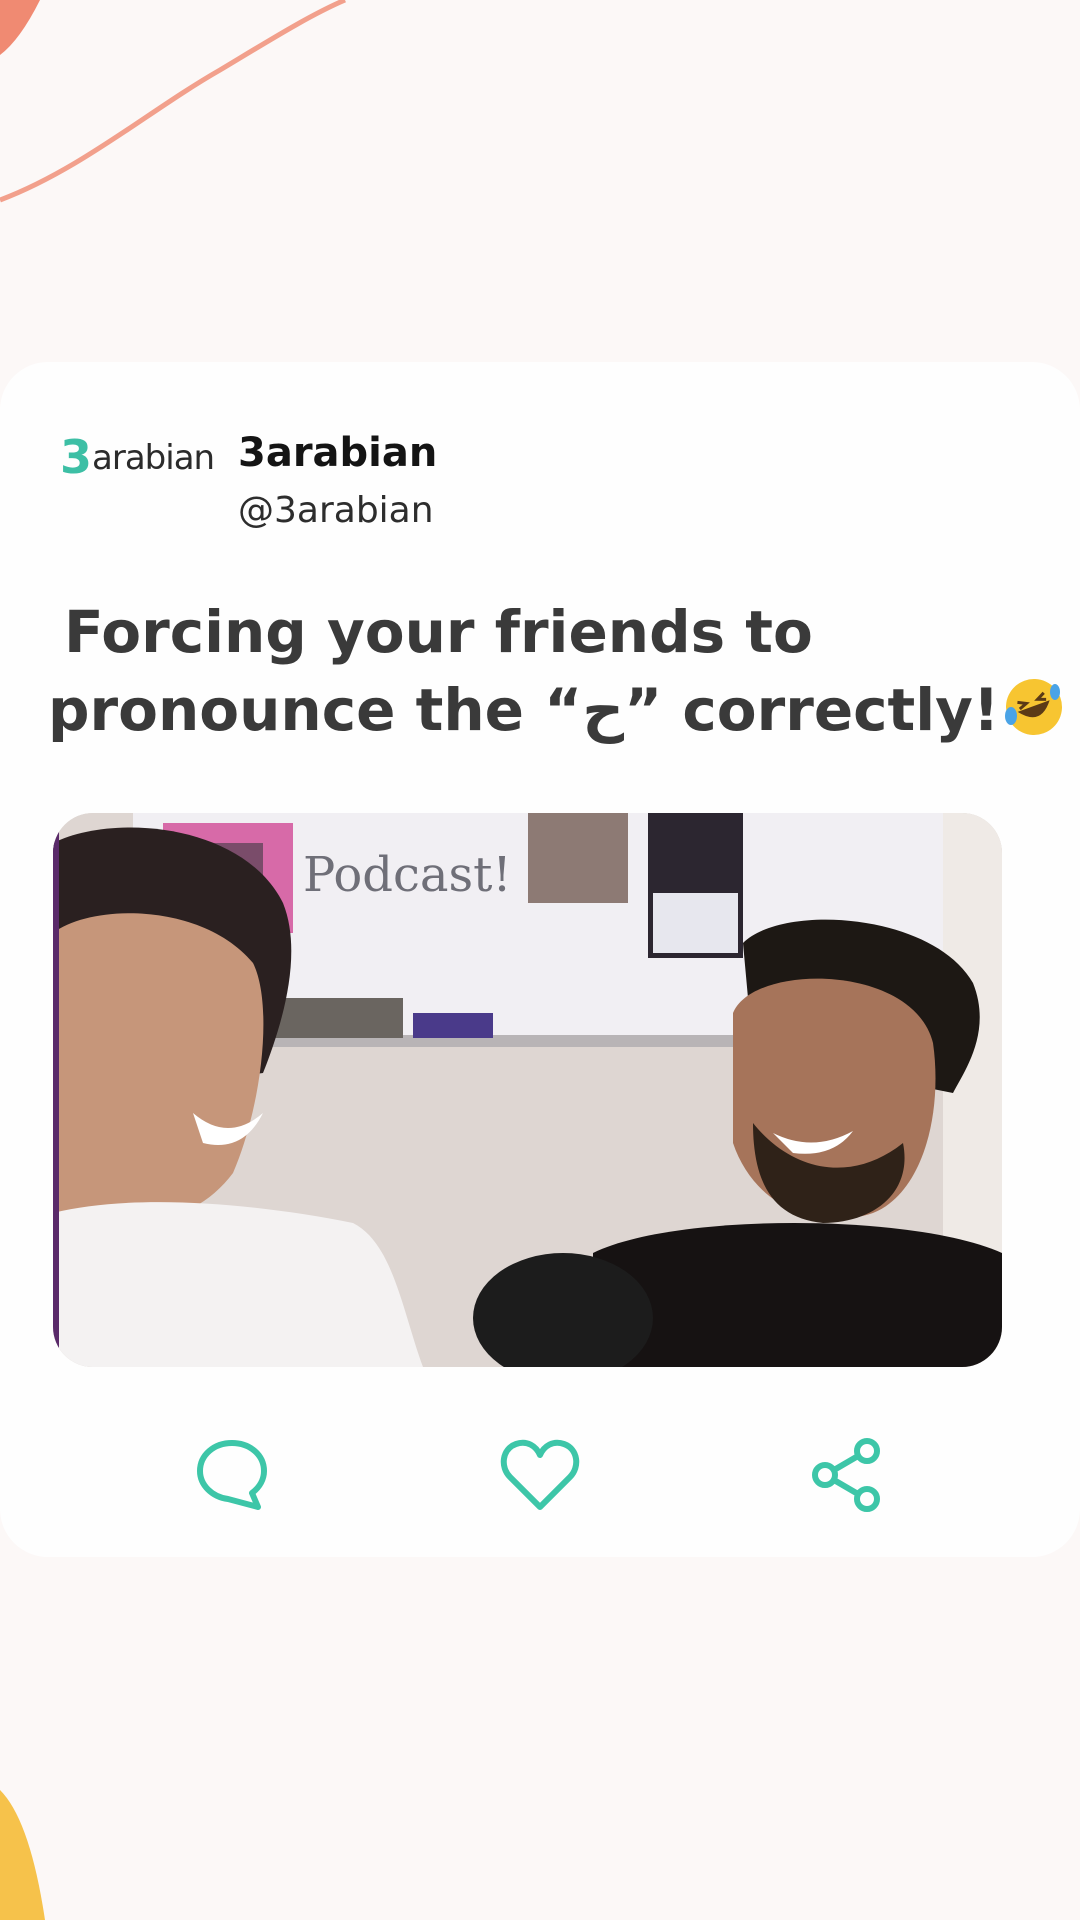 The height and width of the screenshot is (1920, 1080). Describe the element at coordinates (22, 1855) in the screenshot. I see `decorative-blob` at that location.